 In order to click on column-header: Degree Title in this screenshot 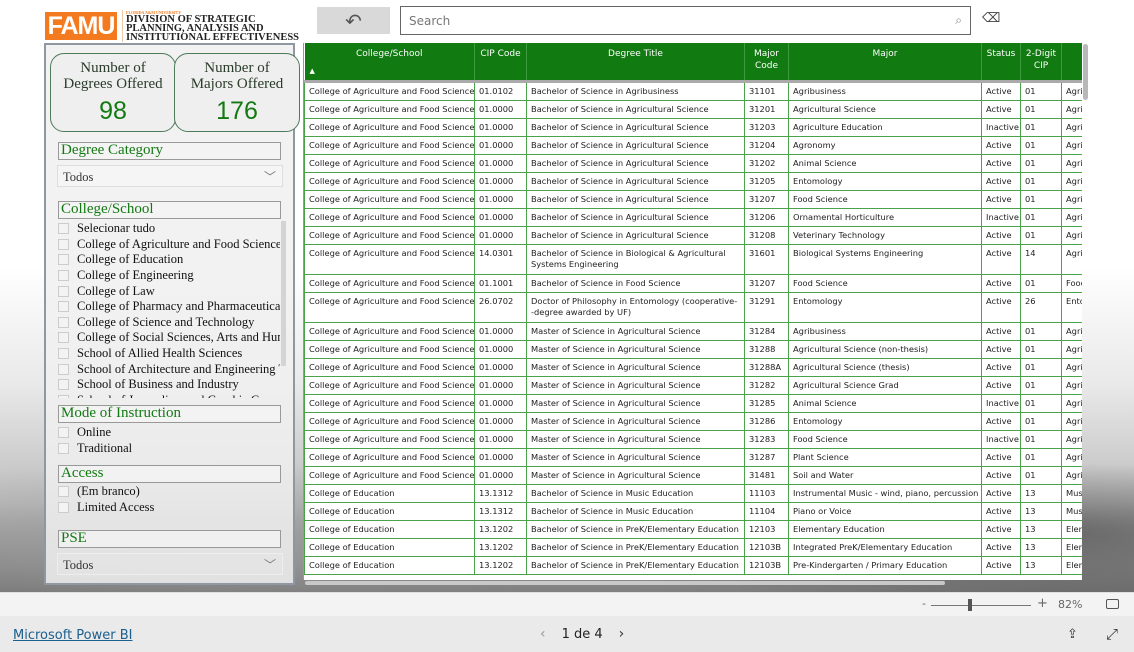, I will do `click(635, 62)`.